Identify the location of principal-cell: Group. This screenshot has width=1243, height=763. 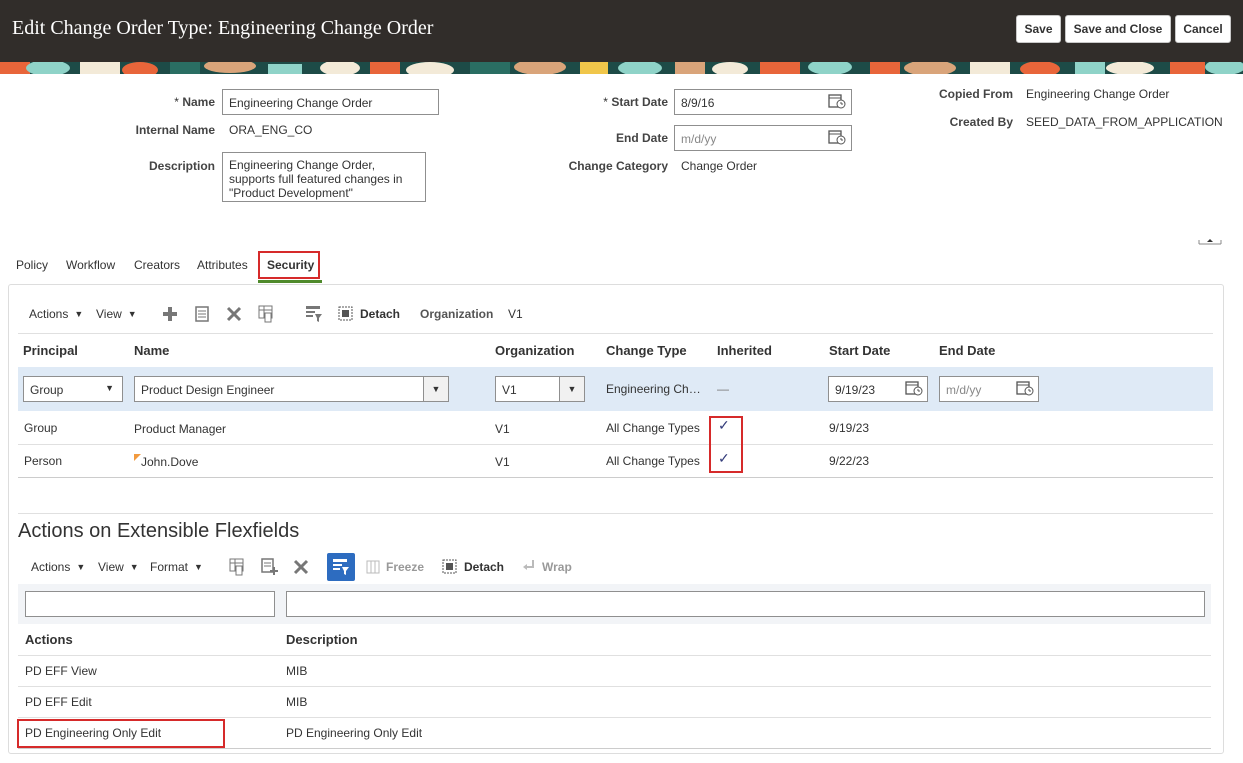
(41, 428).